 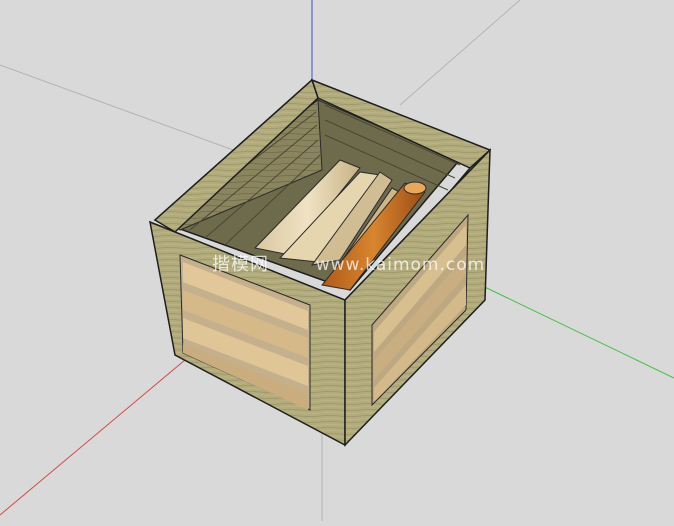 I want to click on log-end, so click(x=415, y=188).